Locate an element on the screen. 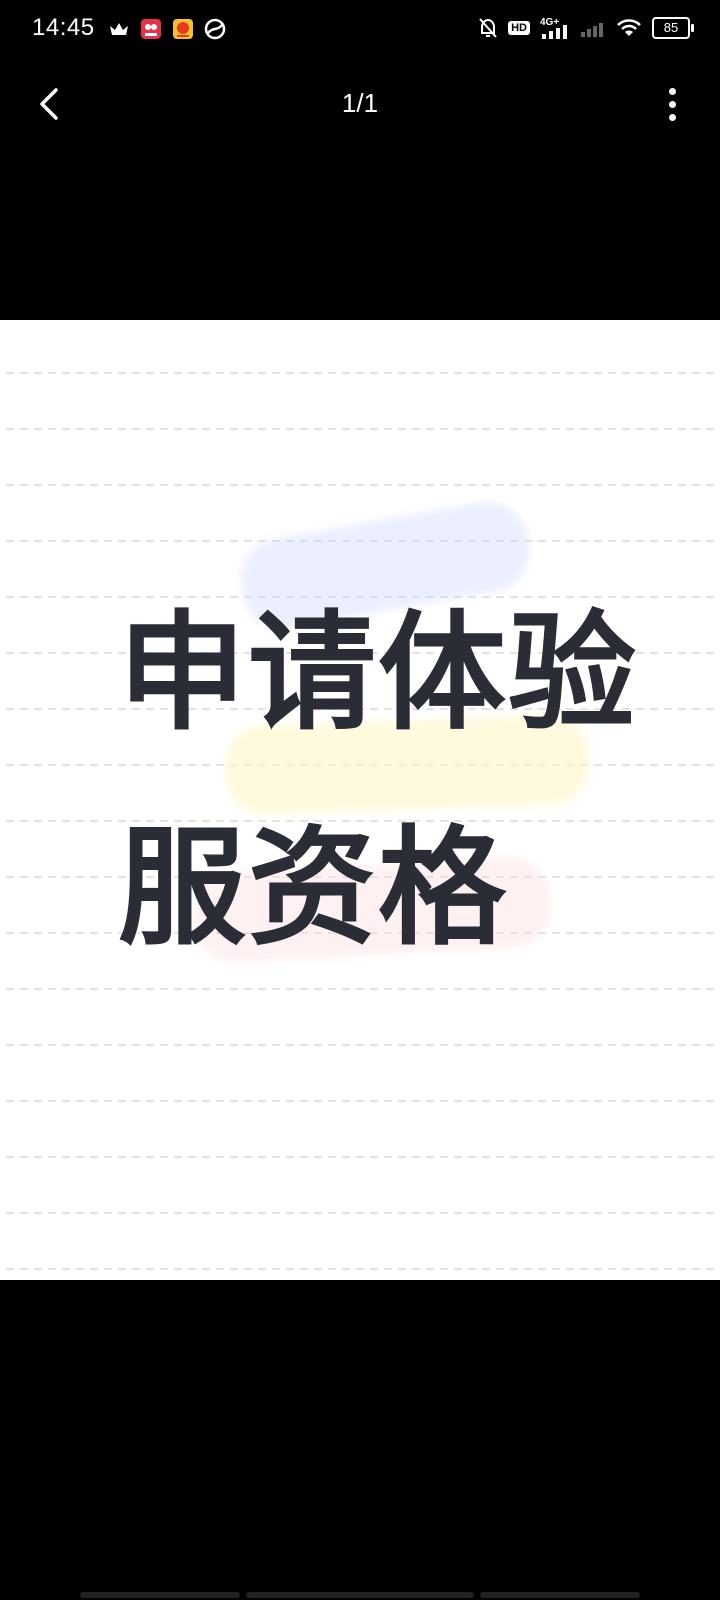  viewer-toolbar: 1/1 is located at coordinates (360, 105).